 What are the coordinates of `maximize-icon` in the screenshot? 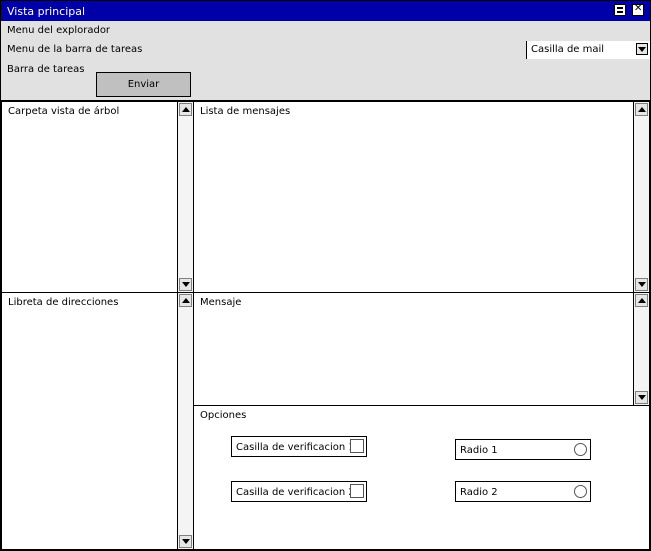 It's located at (620, 10).